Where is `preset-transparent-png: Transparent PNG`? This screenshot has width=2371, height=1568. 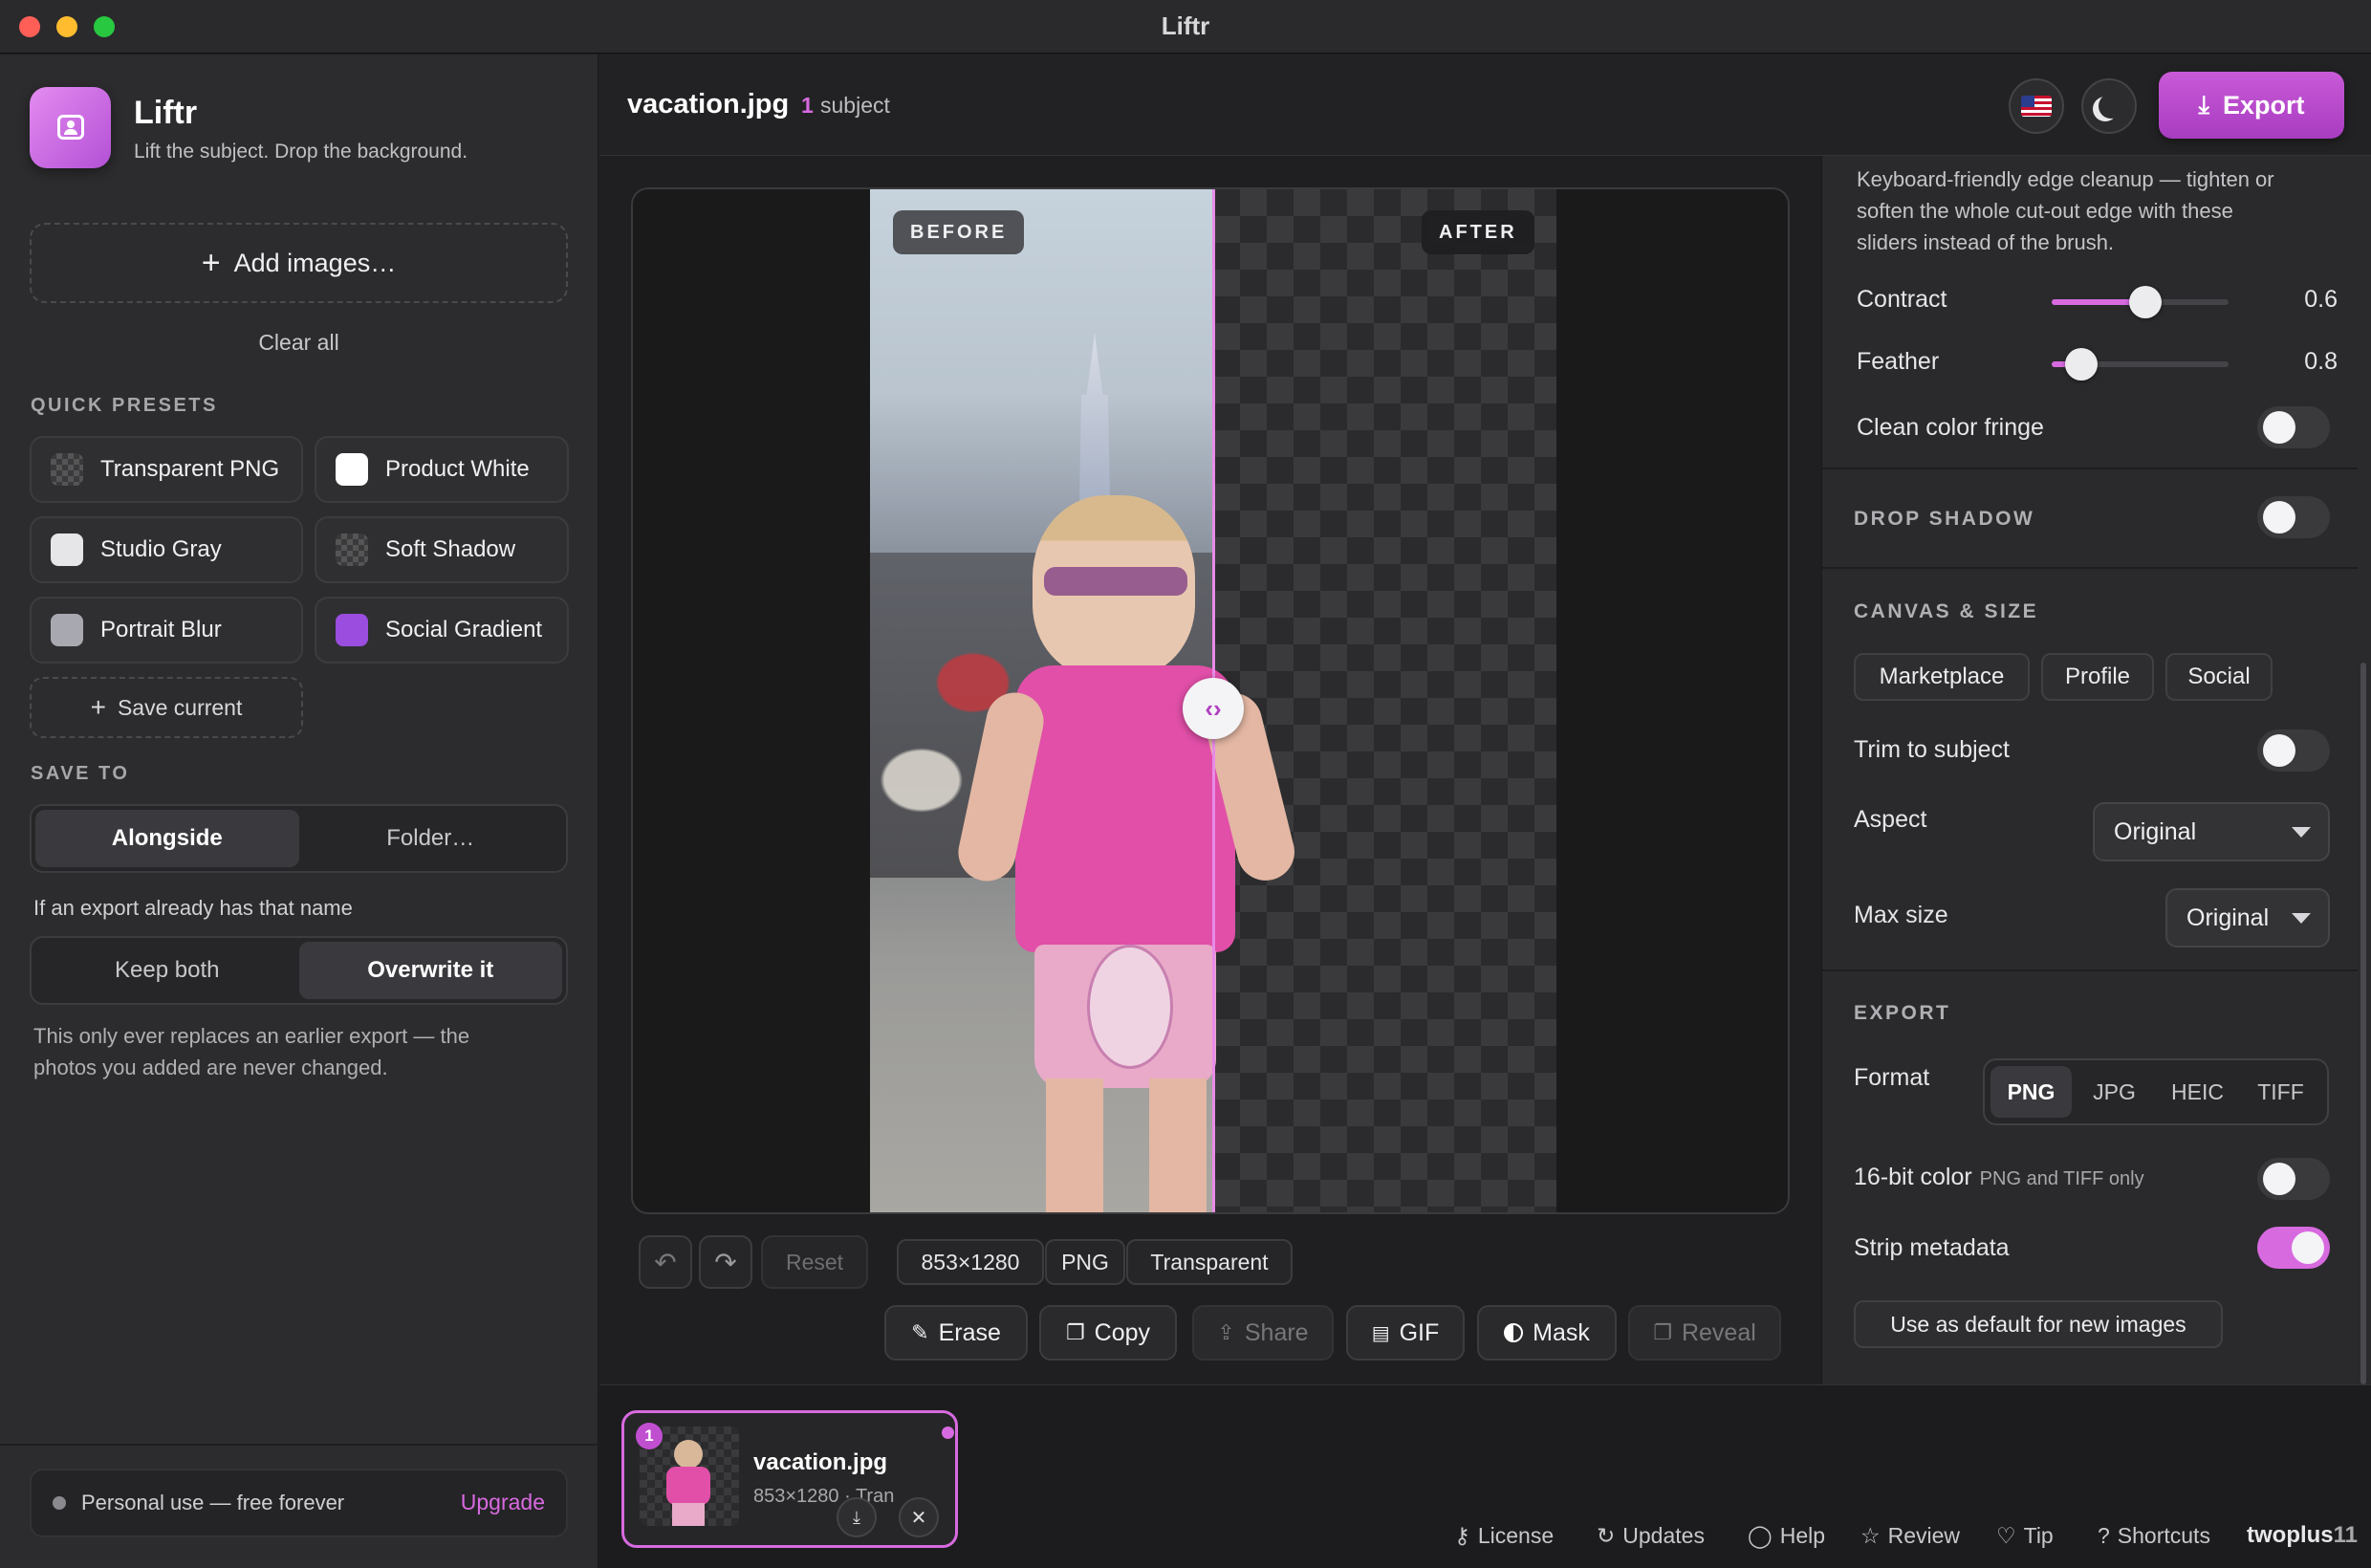
preset-transparent-png: Transparent PNG is located at coordinates (166, 469).